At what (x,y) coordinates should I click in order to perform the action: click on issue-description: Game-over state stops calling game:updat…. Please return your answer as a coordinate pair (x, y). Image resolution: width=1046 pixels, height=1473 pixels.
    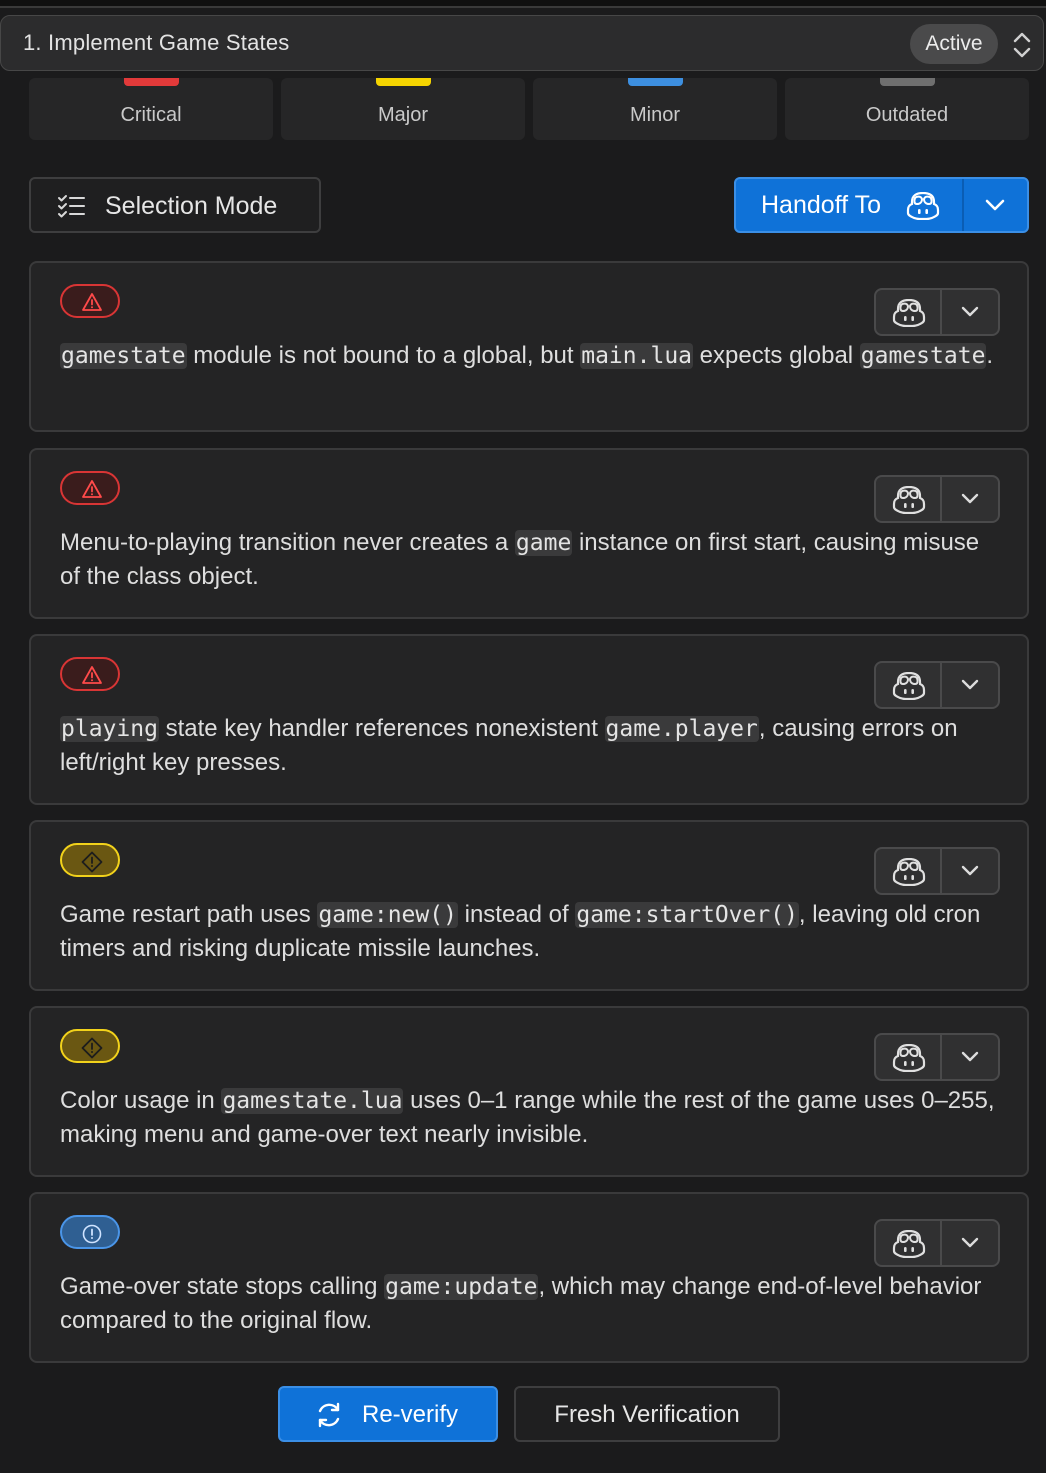
    Looking at the image, I should click on (532, 1303).